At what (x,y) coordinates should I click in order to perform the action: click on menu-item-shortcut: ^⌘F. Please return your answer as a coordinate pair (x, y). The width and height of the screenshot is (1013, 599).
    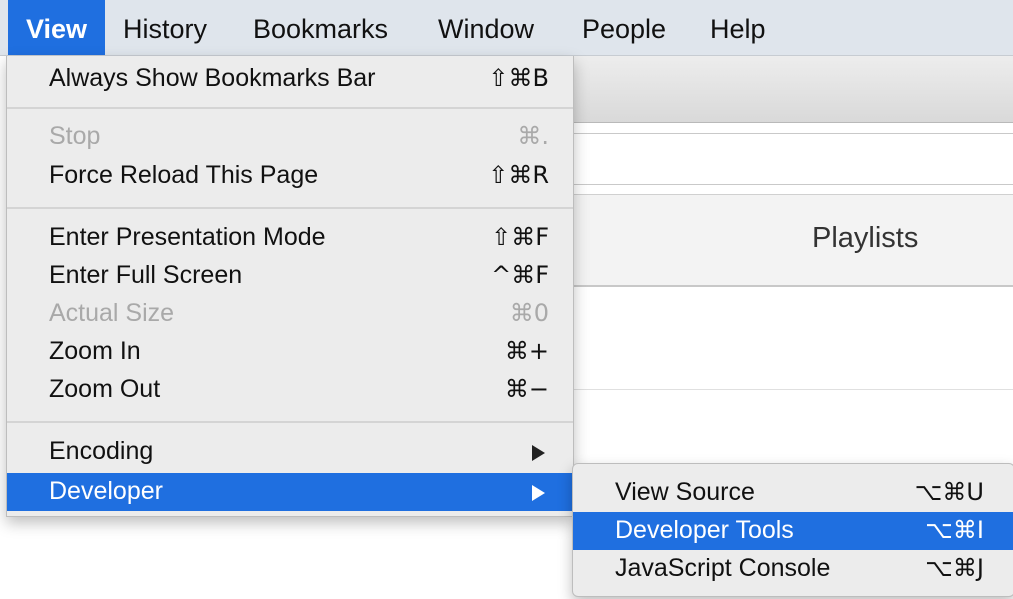
    Looking at the image, I should click on (520, 275).